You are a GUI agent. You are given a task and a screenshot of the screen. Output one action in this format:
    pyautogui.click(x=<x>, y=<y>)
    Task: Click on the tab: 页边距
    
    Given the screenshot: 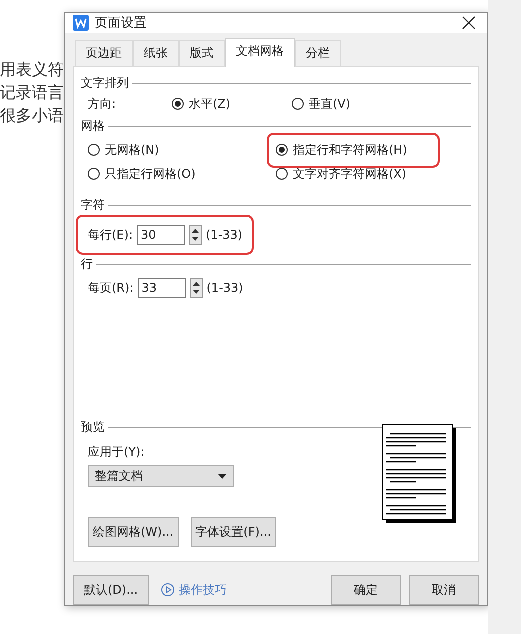 What is the action you would take?
    pyautogui.click(x=104, y=53)
    